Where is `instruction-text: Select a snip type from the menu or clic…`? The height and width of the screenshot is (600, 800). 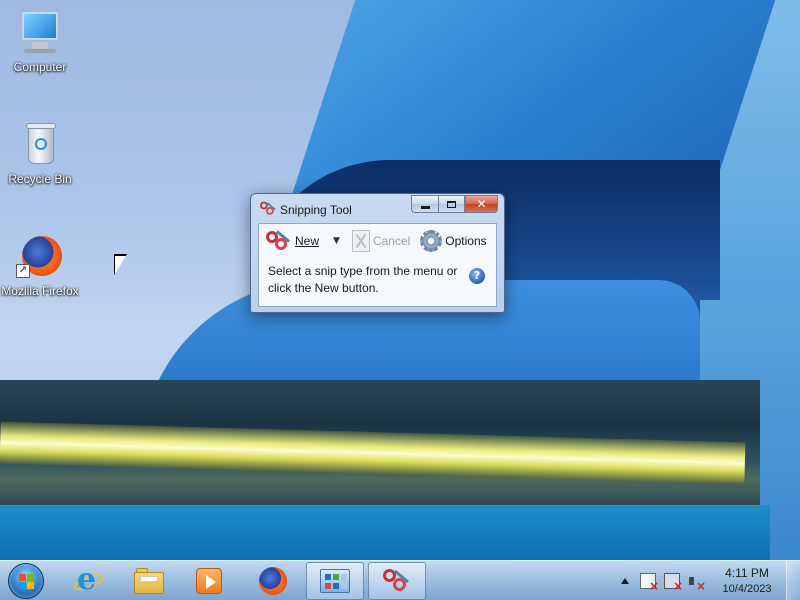
instruction-text: Select a snip type from the menu or clic… is located at coordinates (363, 279).